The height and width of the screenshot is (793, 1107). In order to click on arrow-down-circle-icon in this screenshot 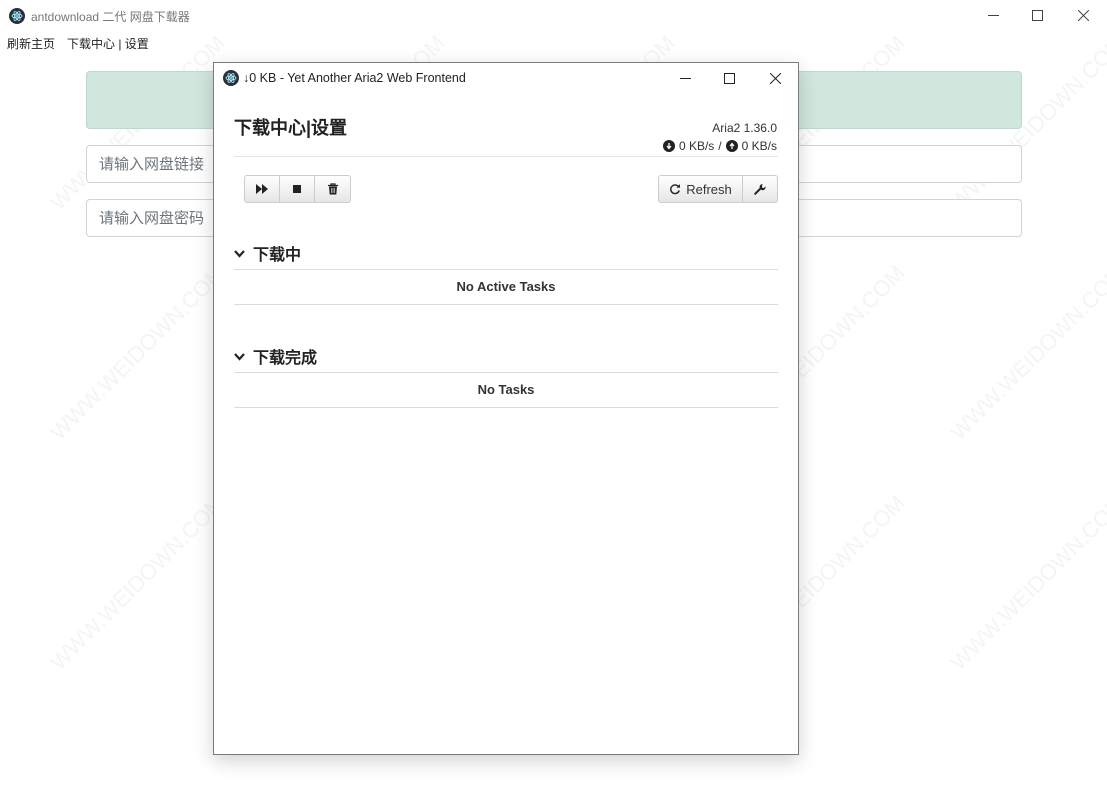, I will do `click(668, 146)`.